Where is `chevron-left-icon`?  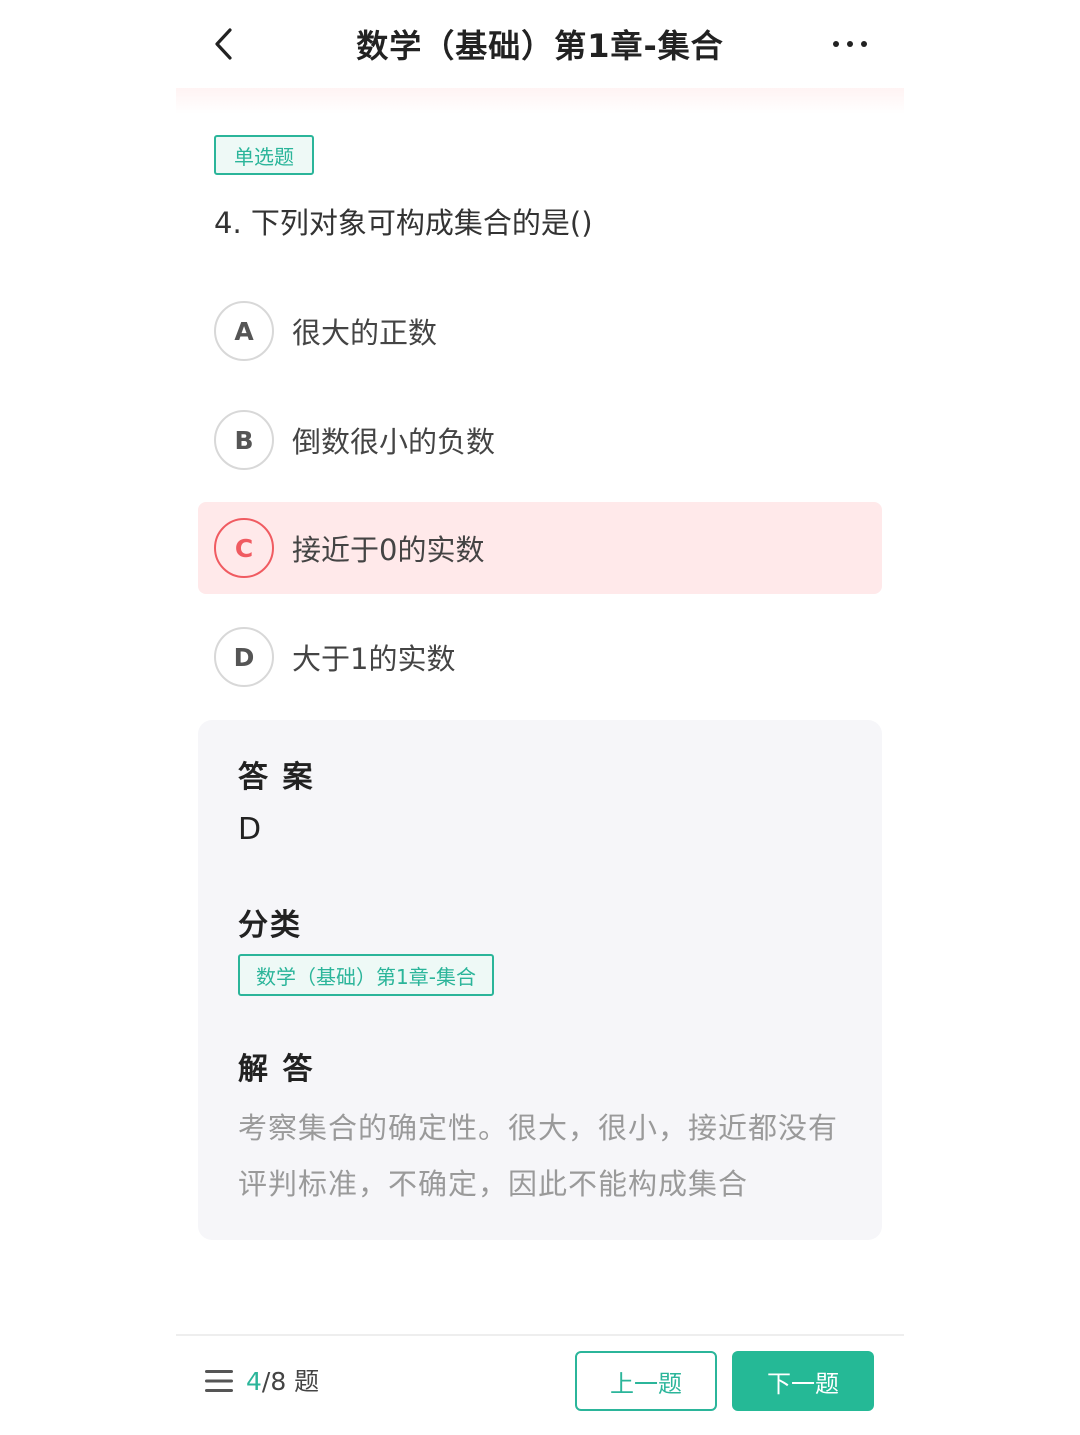
chevron-left-icon is located at coordinates (223, 44).